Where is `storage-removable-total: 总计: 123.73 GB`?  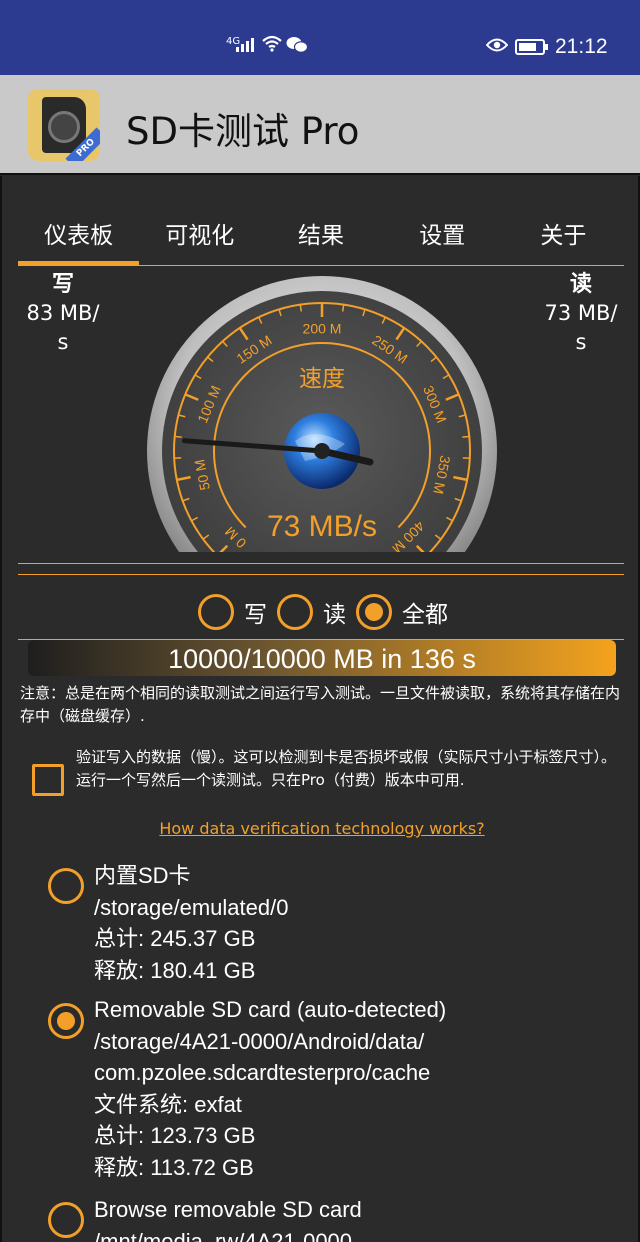 storage-removable-total: 总计: 123.73 GB is located at coordinates (175, 1135).